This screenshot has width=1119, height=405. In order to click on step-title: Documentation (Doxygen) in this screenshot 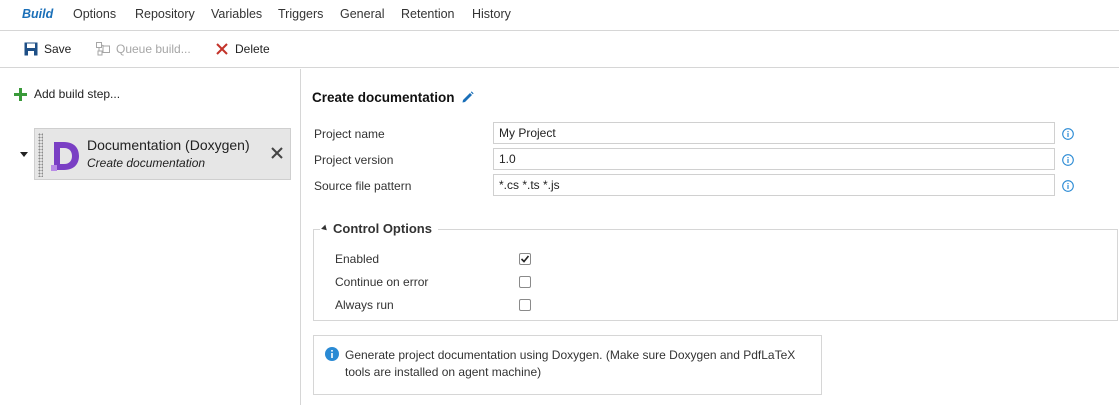, I will do `click(168, 145)`.